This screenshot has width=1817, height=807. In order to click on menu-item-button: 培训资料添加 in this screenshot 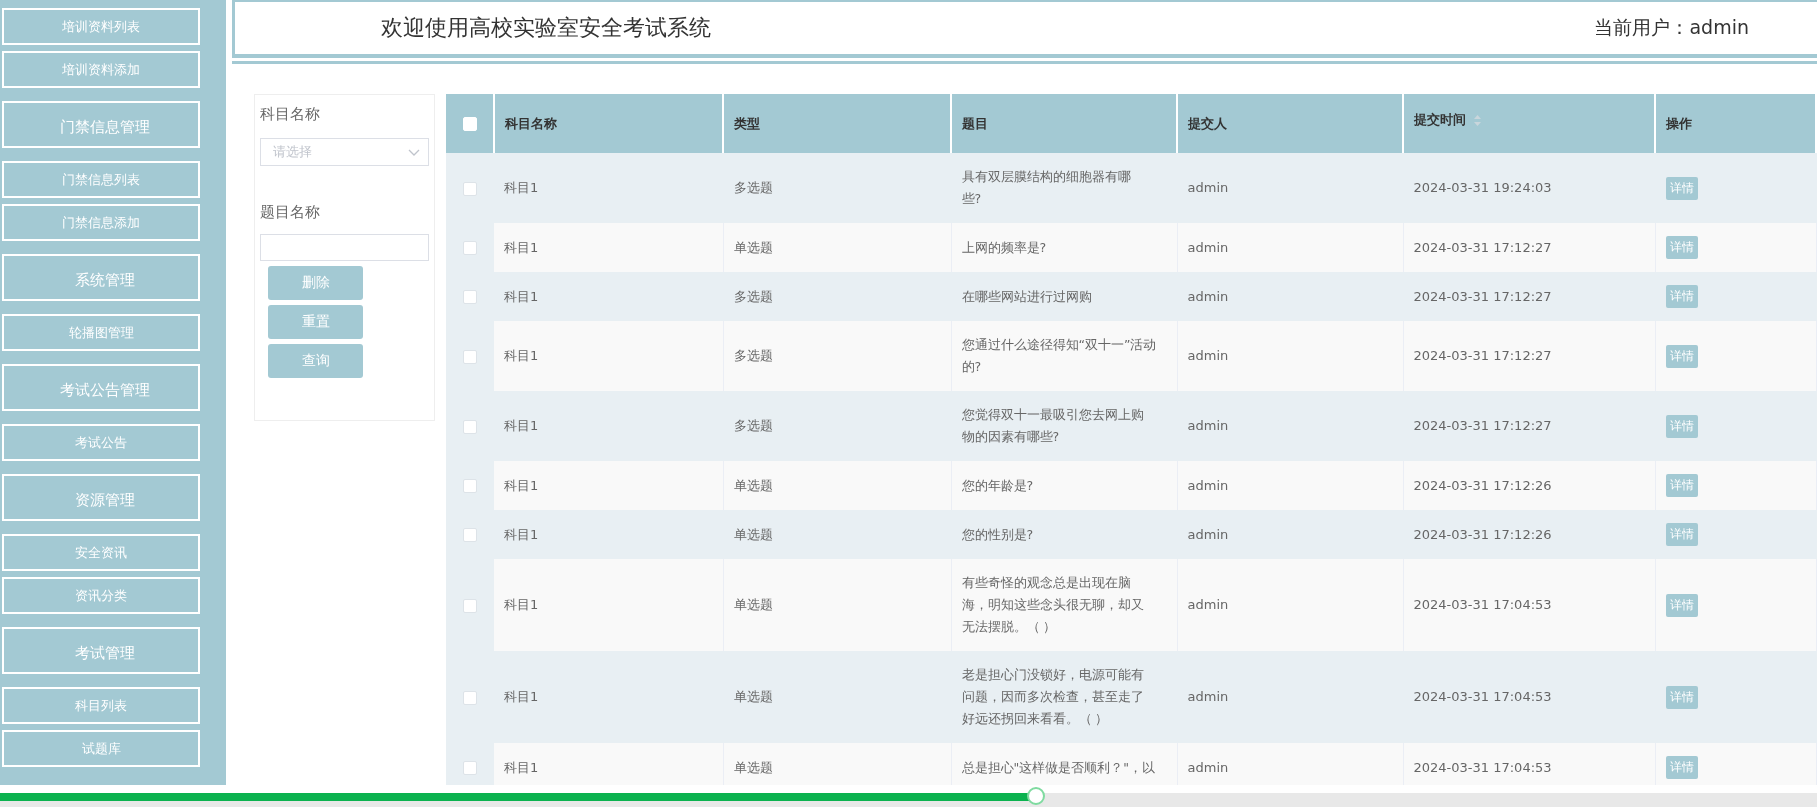, I will do `click(101, 69)`.